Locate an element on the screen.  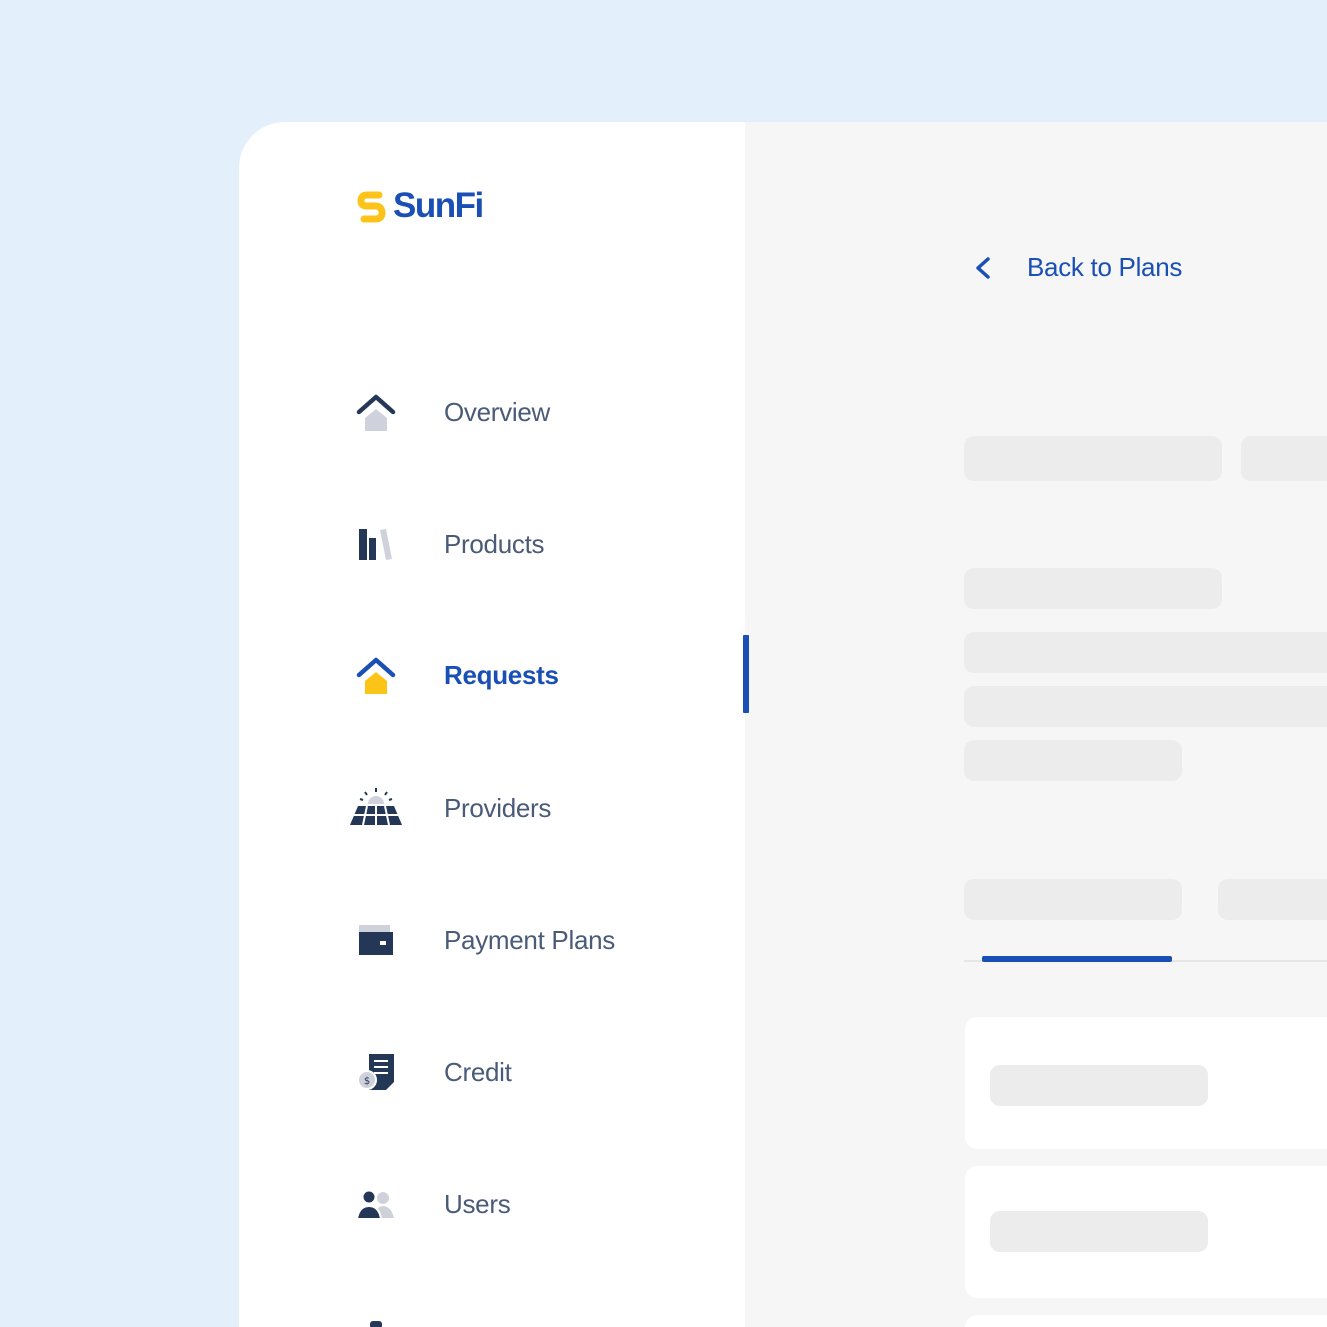
wallet-icon is located at coordinates (376, 940).